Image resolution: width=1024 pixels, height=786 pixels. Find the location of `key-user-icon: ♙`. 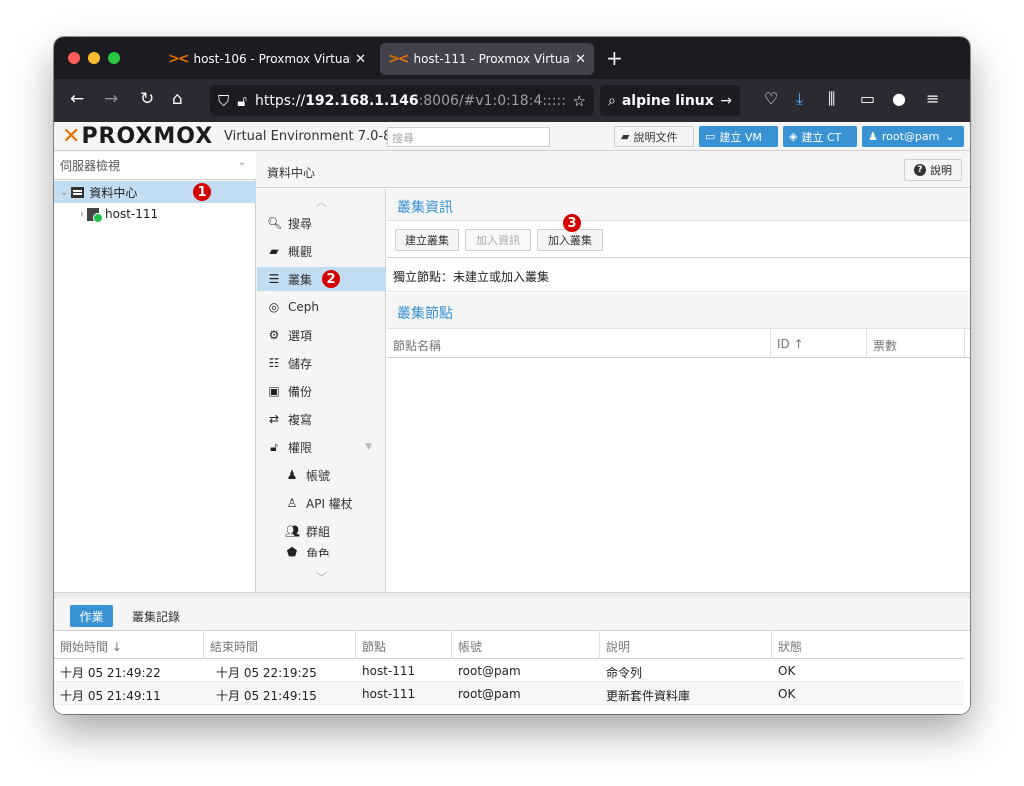

key-user-icon: ♙ is located at coordinates (292, 503).